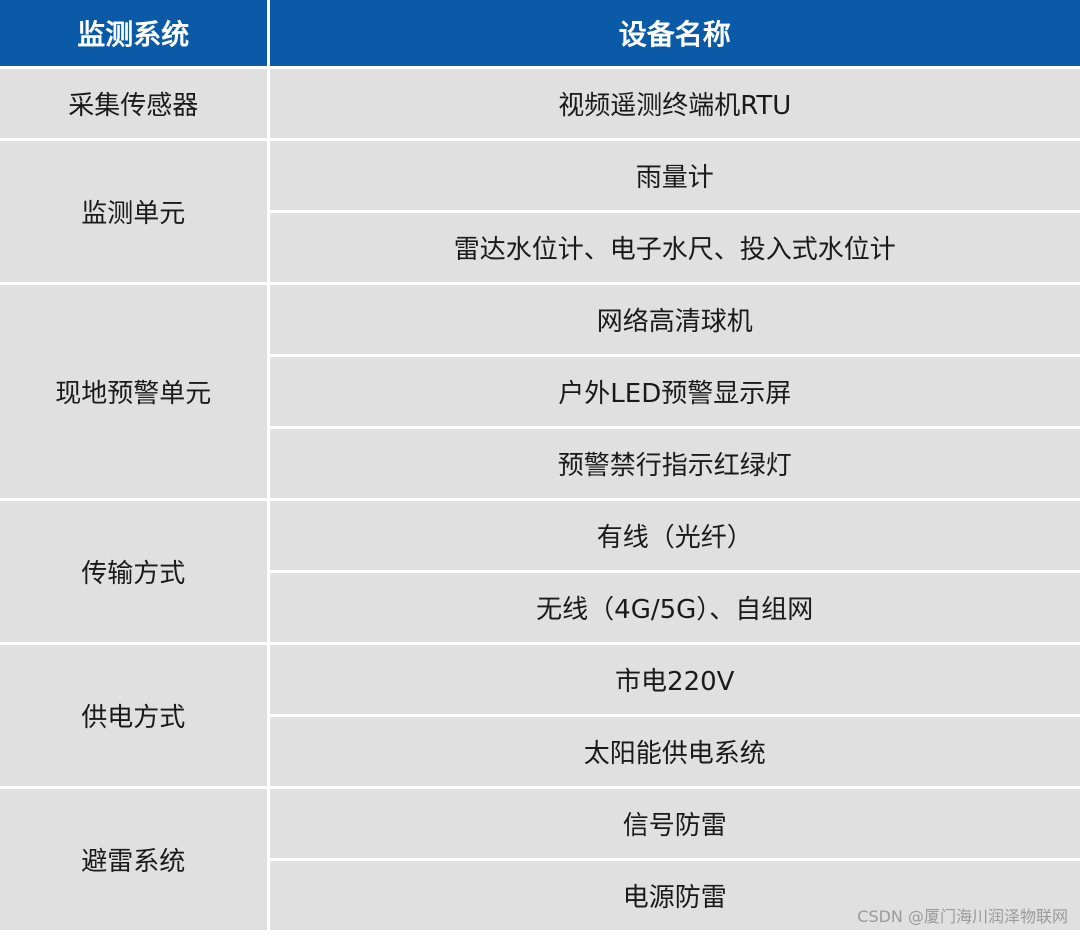 The height and width of the screenshot is (935, 1080). Describe the element at coordinates (673, 175) in the screenshot. I see `device-cell: 雨量计` at that location.